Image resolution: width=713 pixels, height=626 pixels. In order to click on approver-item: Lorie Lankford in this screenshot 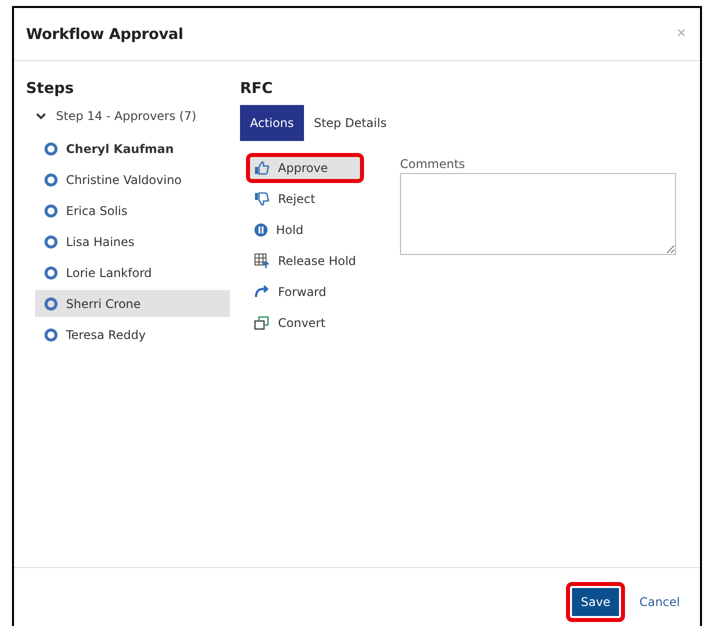, I will do `click(132, 272)`.